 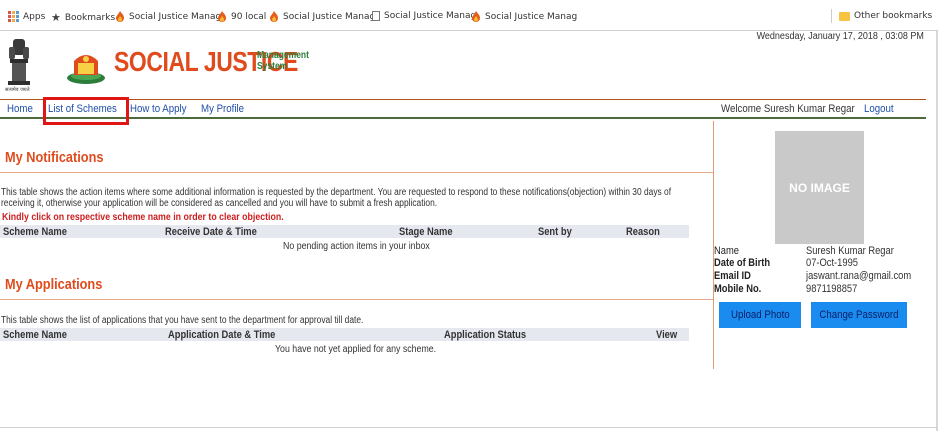 I want to click on dob-label: Date of Birth, so click(x=742, y=263).